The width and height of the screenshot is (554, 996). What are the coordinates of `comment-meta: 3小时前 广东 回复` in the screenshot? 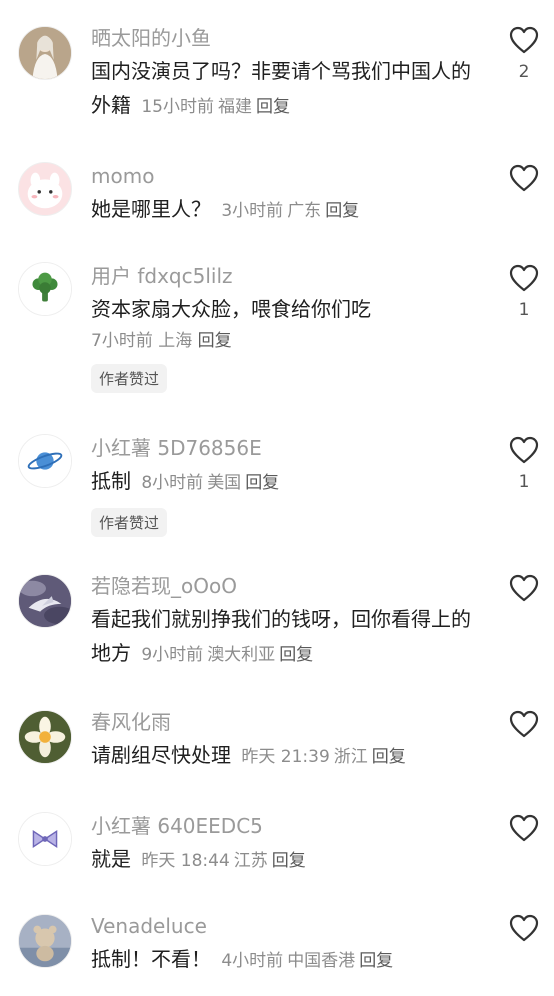 It's located at (288, 211).